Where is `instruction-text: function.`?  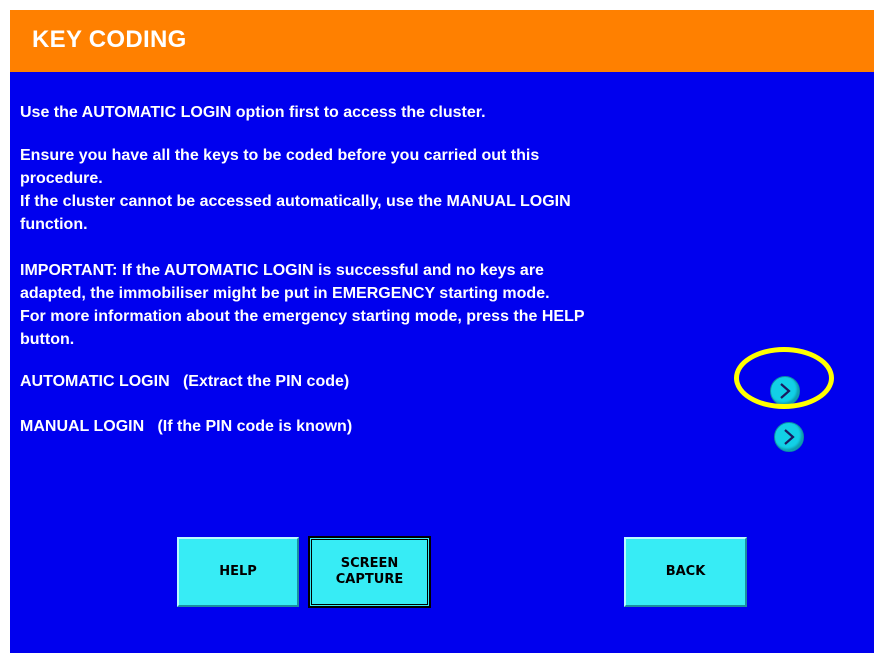
instruction-text: function. is located at coordinates (54, 224).